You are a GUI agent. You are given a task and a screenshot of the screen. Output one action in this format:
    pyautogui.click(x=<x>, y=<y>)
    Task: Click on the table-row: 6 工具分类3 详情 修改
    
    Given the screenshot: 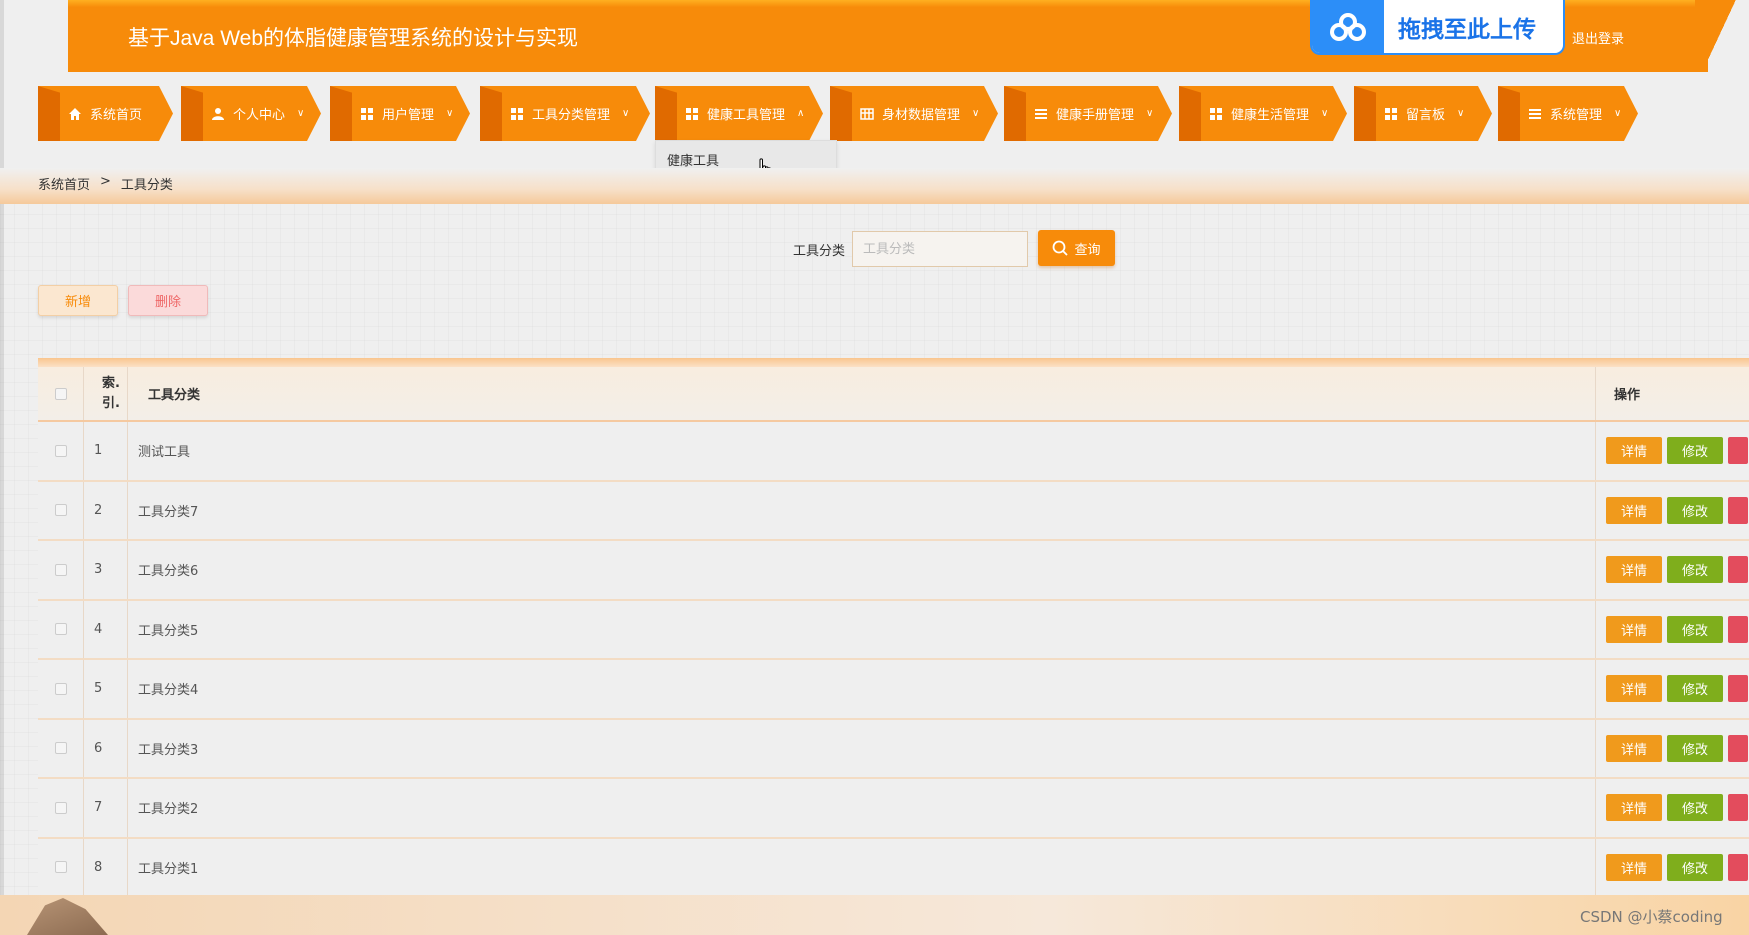 What is the action you would take?
    pyautogui.click(x=893, y=749)
    